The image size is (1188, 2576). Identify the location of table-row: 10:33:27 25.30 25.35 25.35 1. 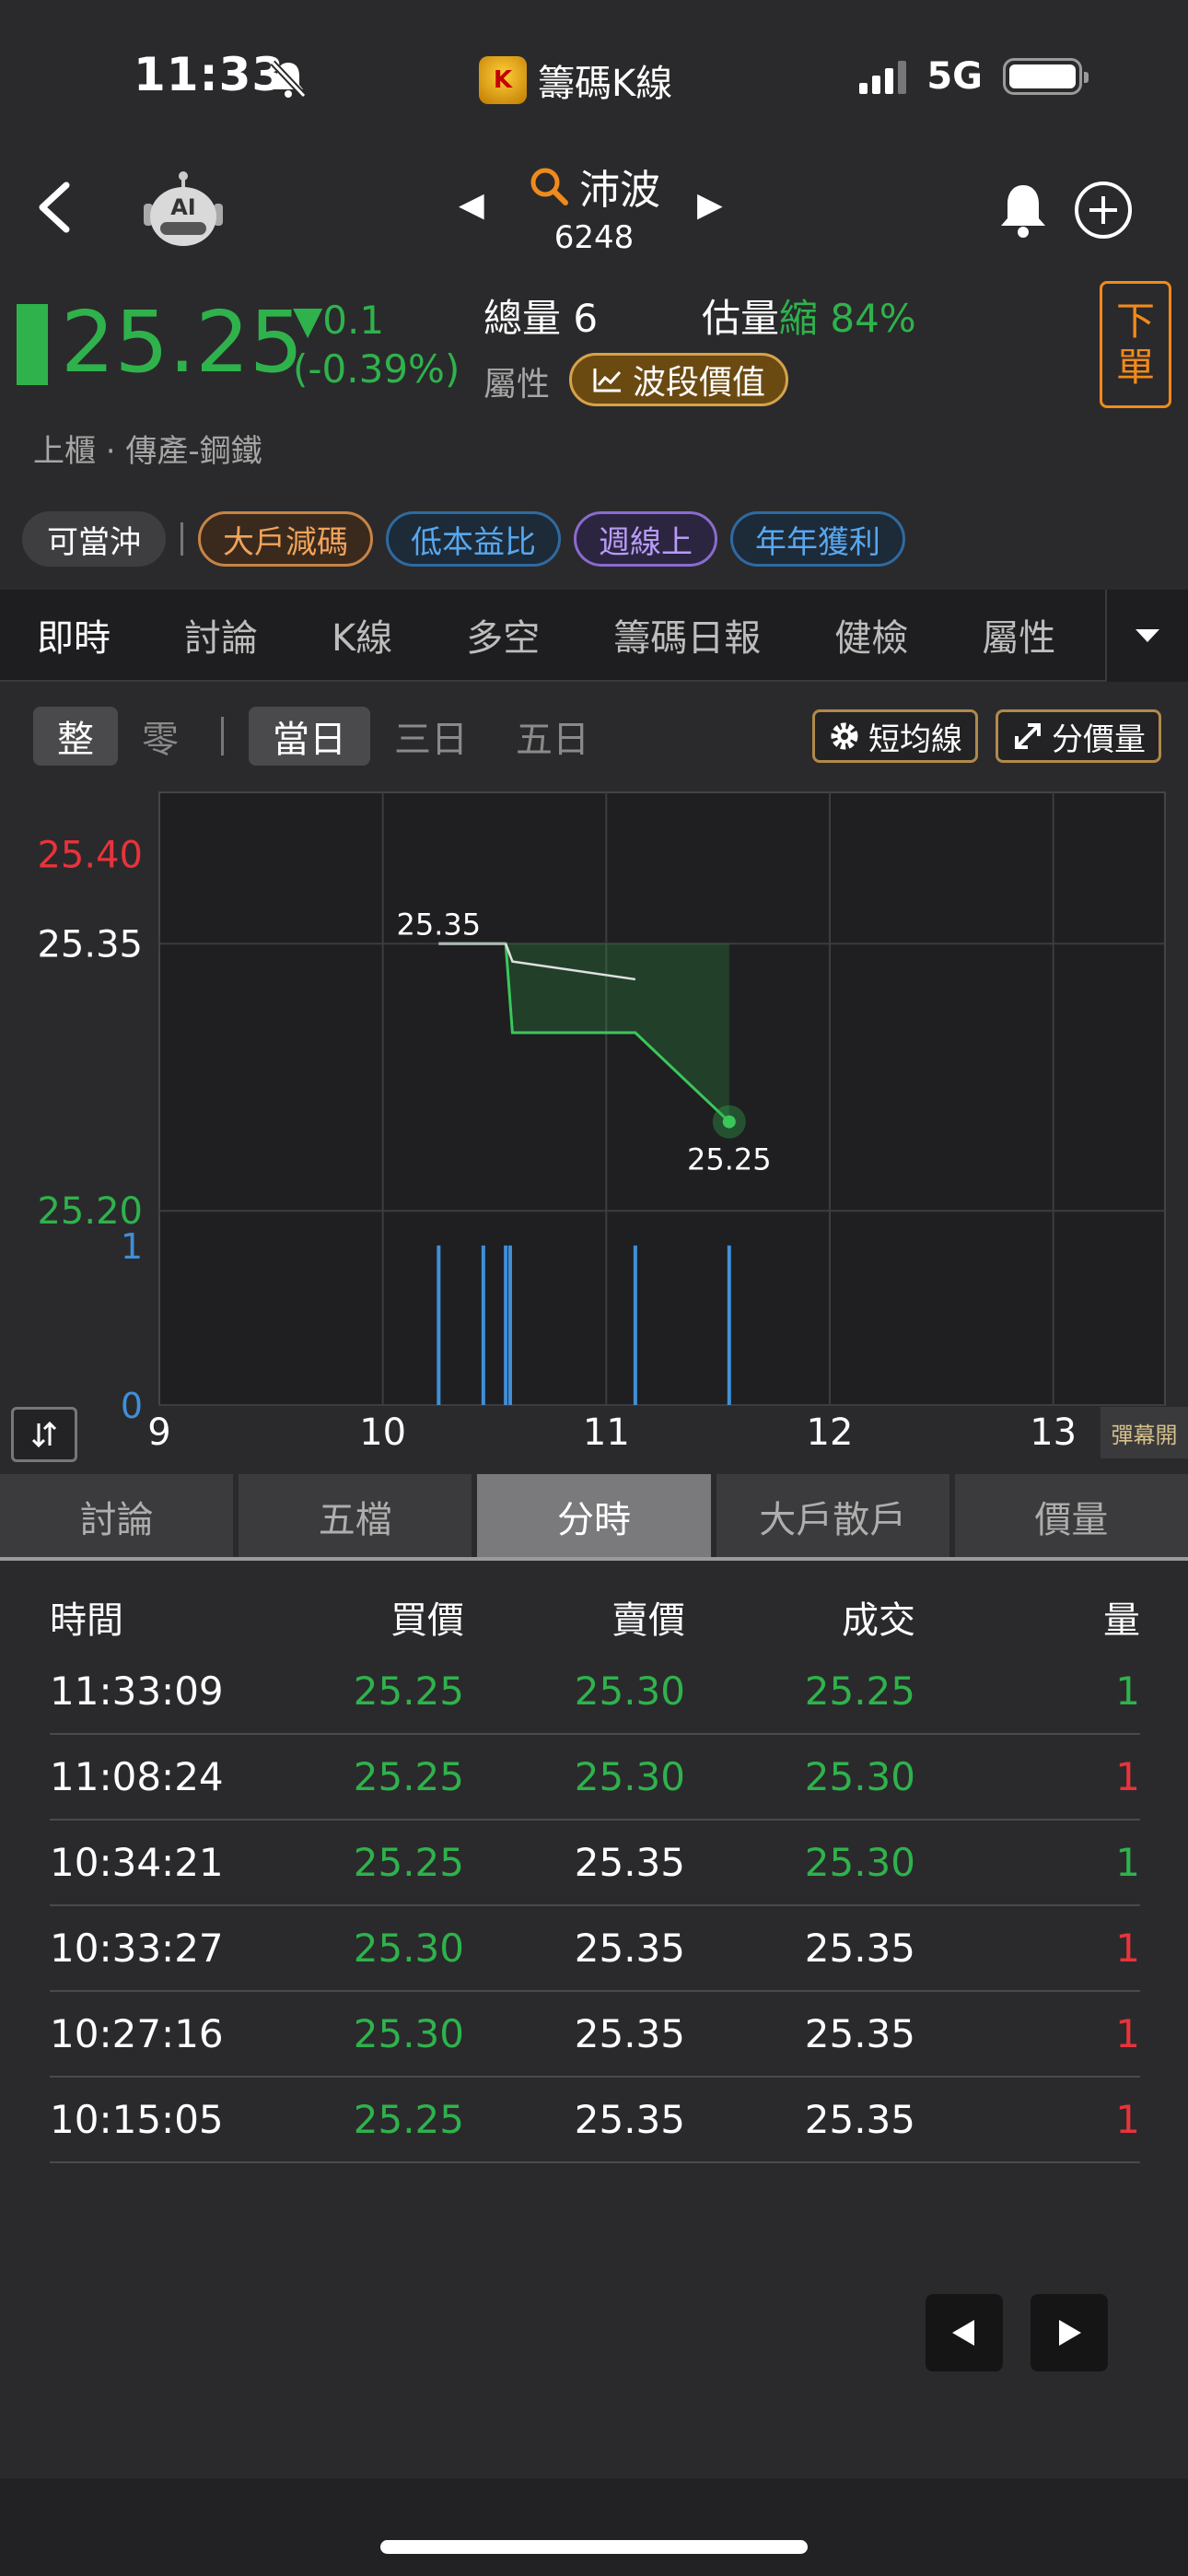
(595, 1949).